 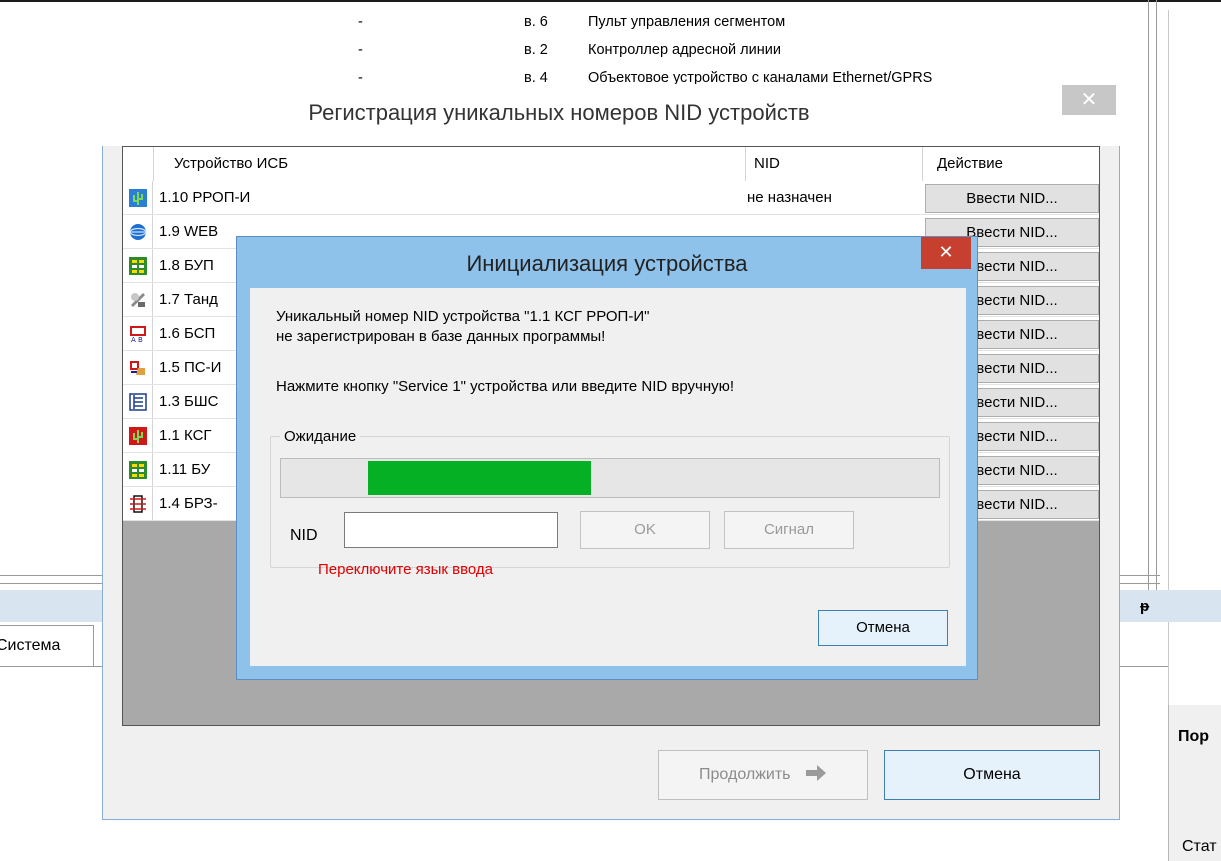 What do you see at coordinates (479, 478) in the screenshot?
I see `progress-fill` at bounding box center [479, 478].